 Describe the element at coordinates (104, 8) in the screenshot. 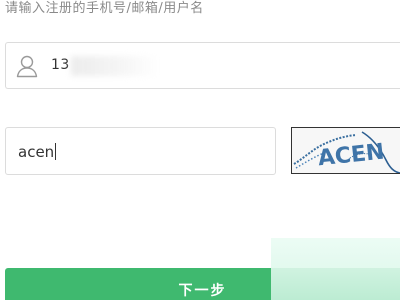

I see `account-prompt-label: 请输入注册的手机号/邮箱/用户名` at that location.